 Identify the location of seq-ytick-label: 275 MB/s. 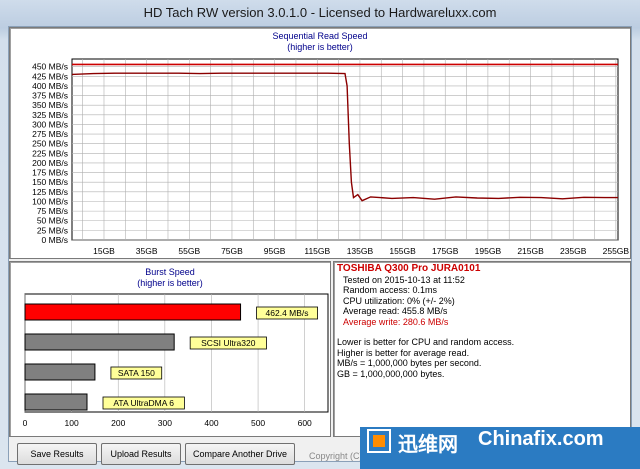
(50, 134).